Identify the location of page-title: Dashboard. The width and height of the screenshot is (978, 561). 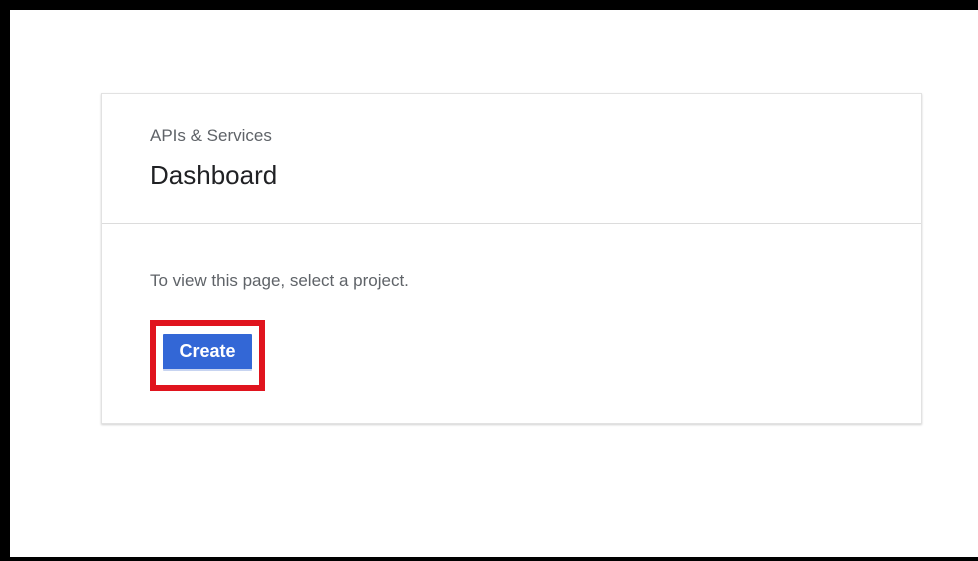
(214, 175).